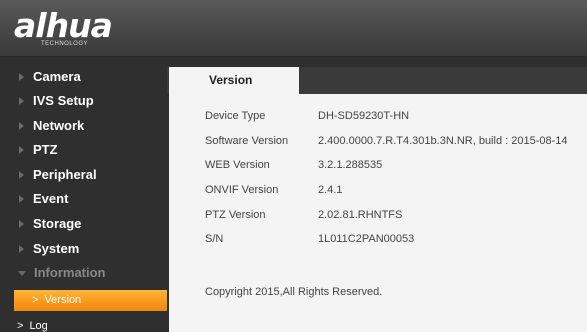 This screenshot has width=587, height=332. What do you see at coordinates (45, 149) in the screenshot?
I see `sidebar-item-label: PTZ` at bounding box center [45, 149].